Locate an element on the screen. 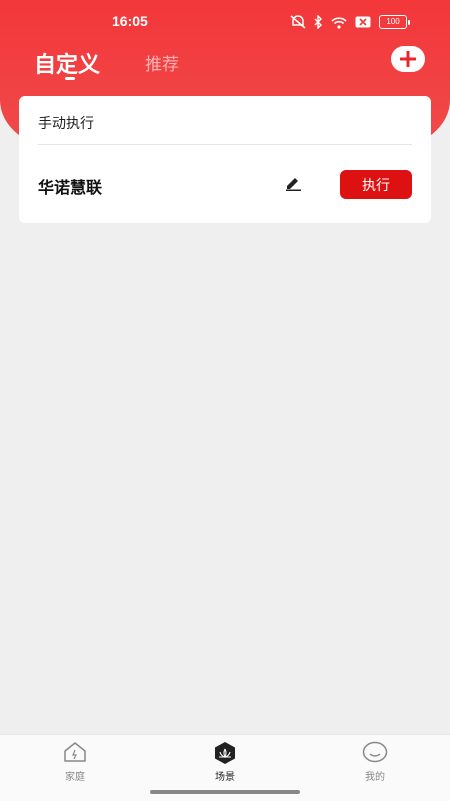  status-icons: 100 is located at coordinates (350, 22).